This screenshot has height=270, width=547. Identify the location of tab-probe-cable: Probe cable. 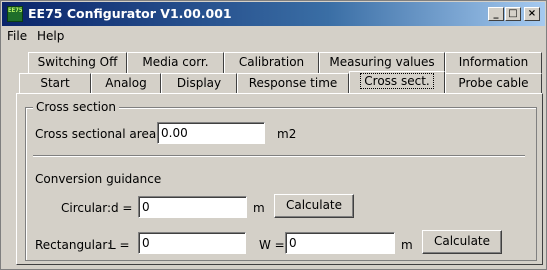
(493, 83).